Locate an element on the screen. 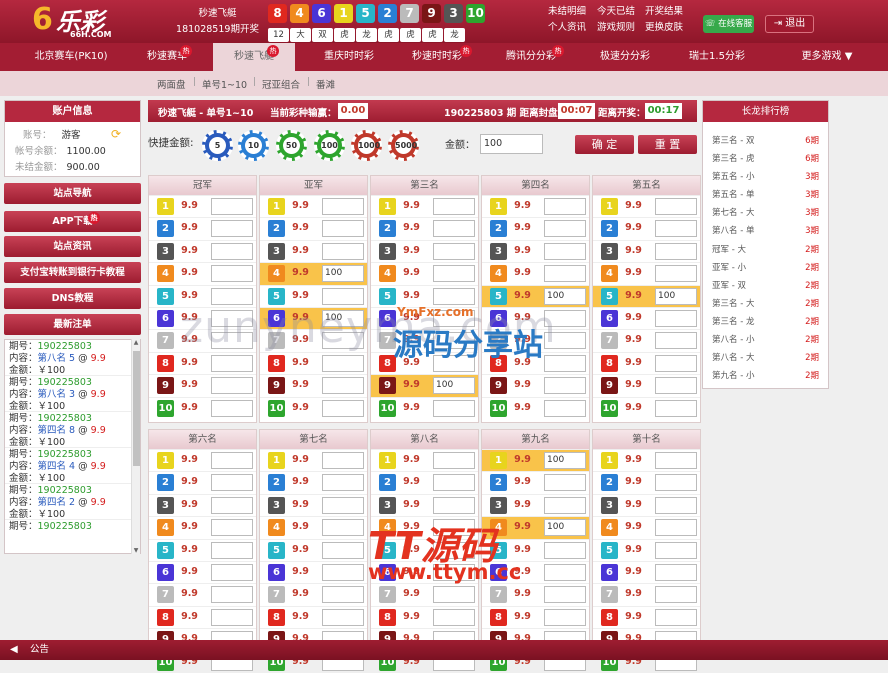  dns-tutorial-button: DNS教程 is located at coordinates (72, 298).